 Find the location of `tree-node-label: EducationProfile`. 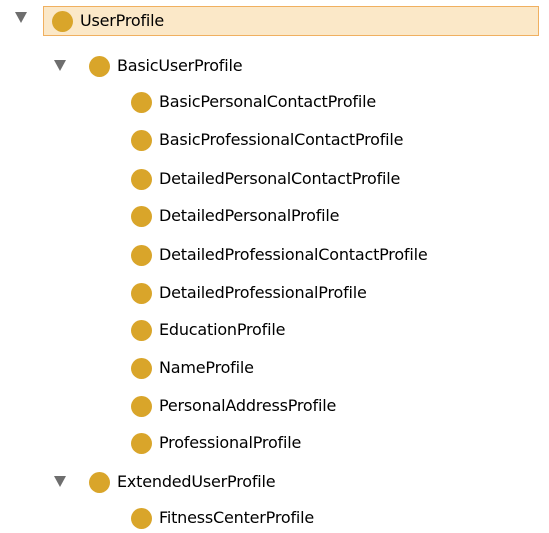

tree-node-label: EducationProfile is located at coordinates (222, 329).